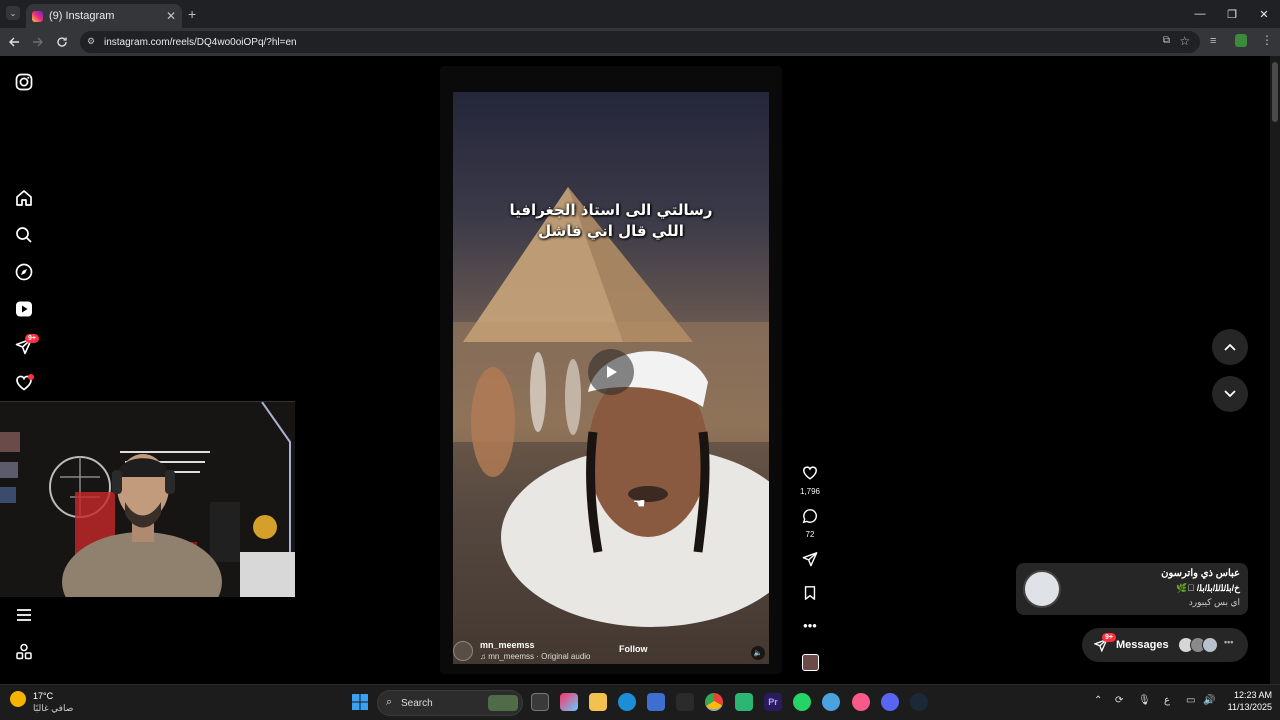 The height and width of the screenshot is (720, 1280). What do you see at coordinates (535, 656) in the screenshot?
I see `original-audio-link: ♫ mn_meemss · Original audio` at bounding box center [535, 656].